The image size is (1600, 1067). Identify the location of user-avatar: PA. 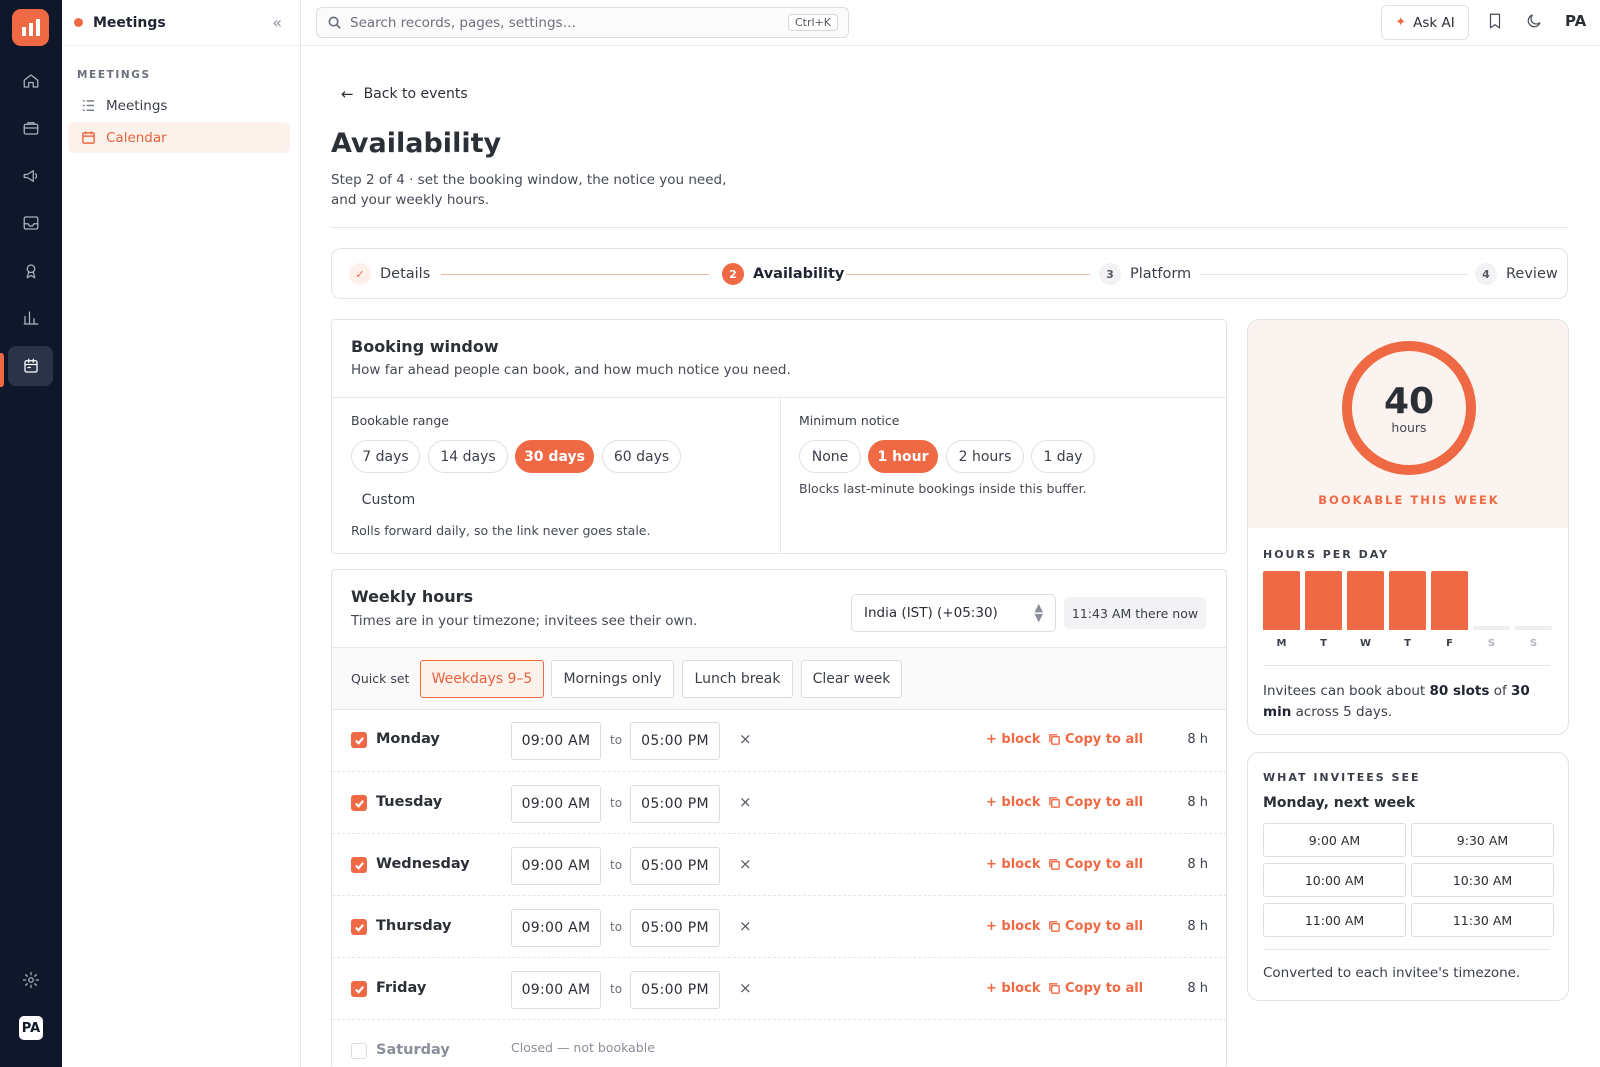
(1575, 21).